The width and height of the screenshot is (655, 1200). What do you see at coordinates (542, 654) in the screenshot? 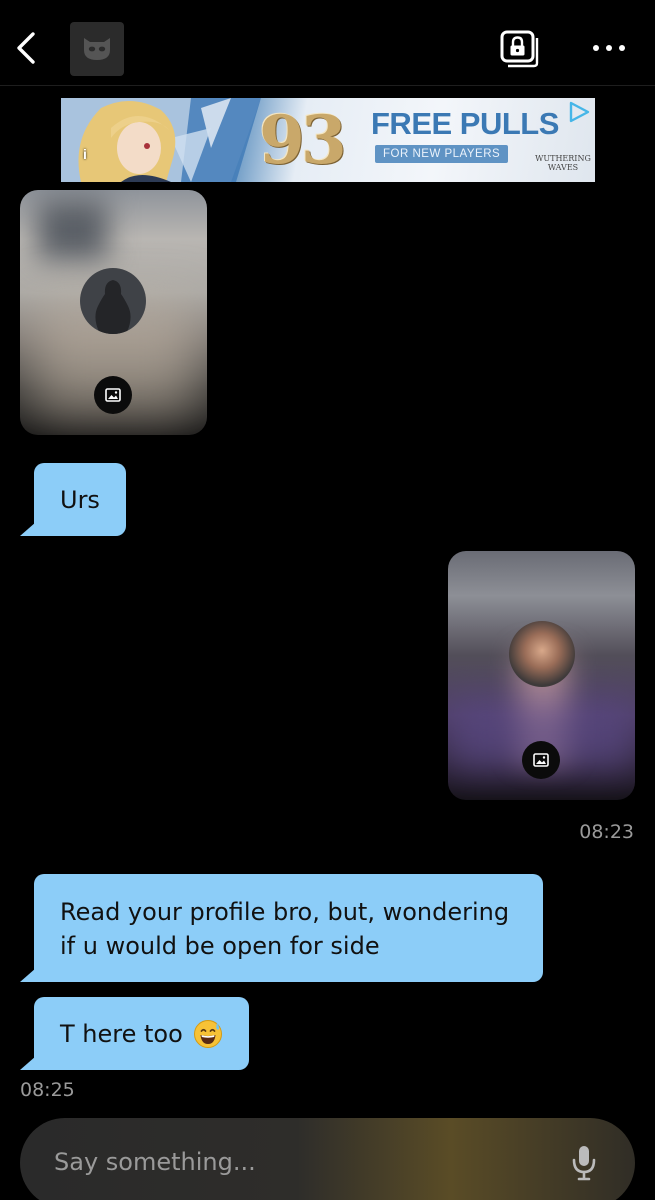
I see `sender-photo-avatar` at bounding box center [542, 654].